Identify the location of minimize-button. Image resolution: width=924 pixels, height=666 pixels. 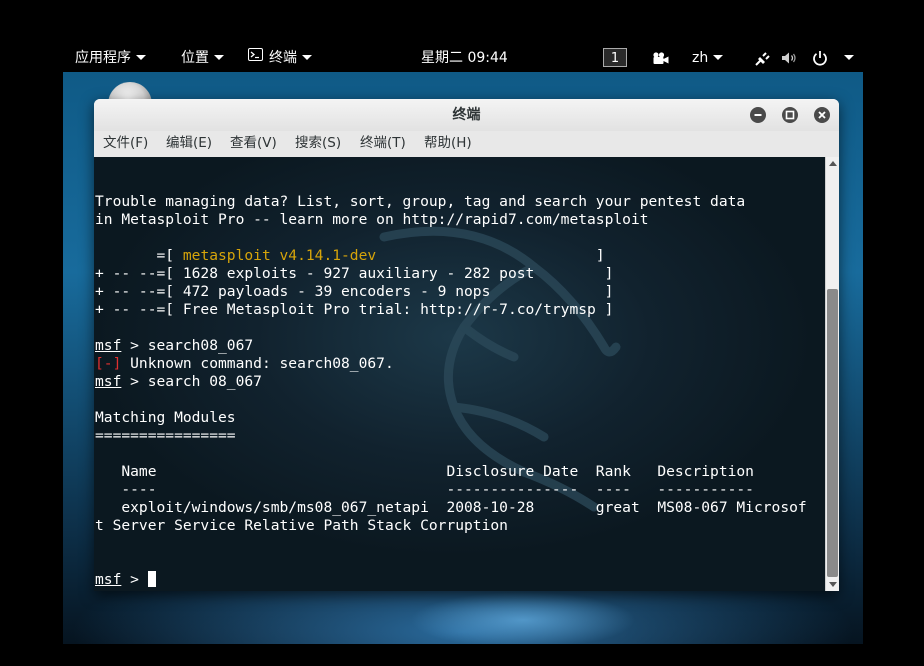
(758, 115).